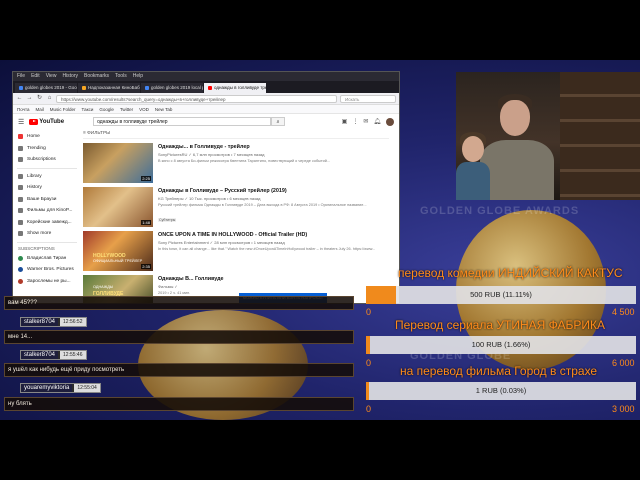  Describe the element at coordinates (46, 88) in the screenshot. I see `browser-tab: golden globes 2019 - Google` at that location.